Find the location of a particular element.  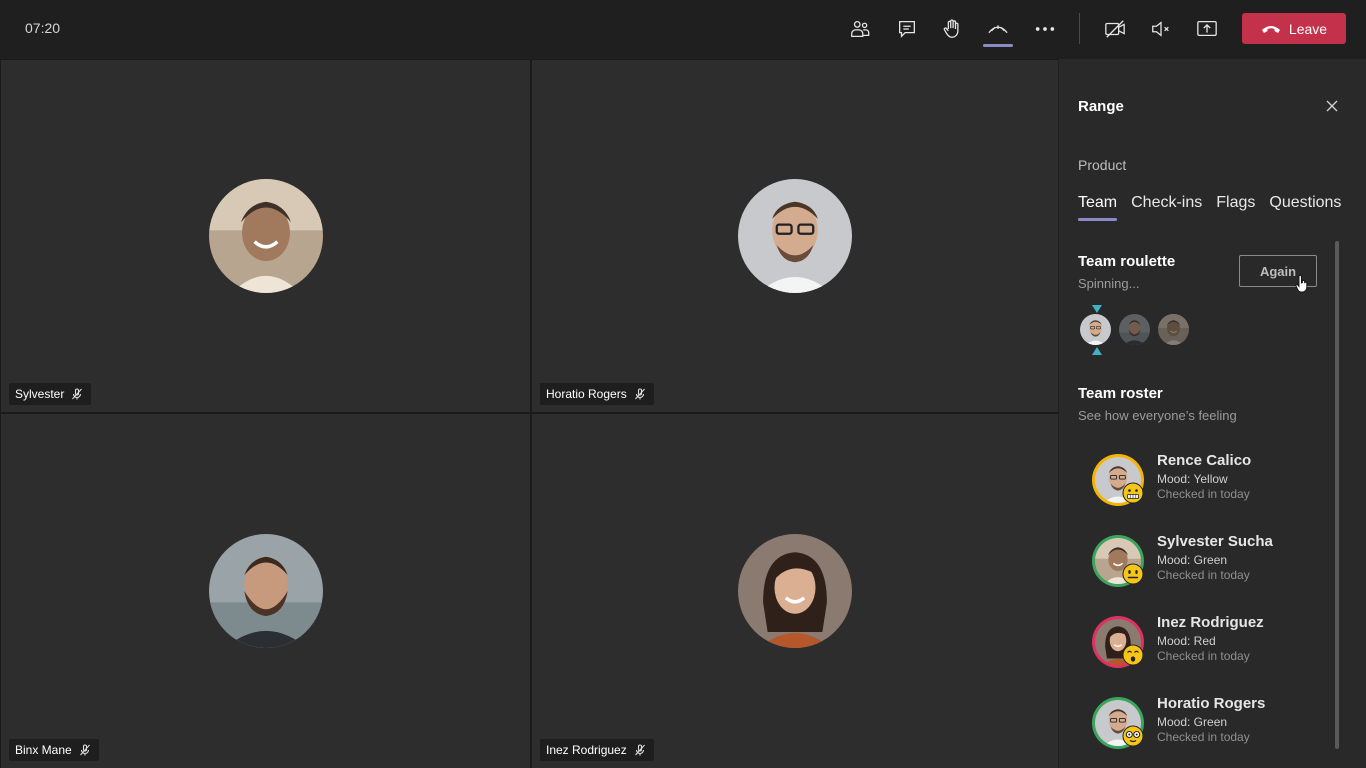

chat-button is located at coordinates (907, 29).